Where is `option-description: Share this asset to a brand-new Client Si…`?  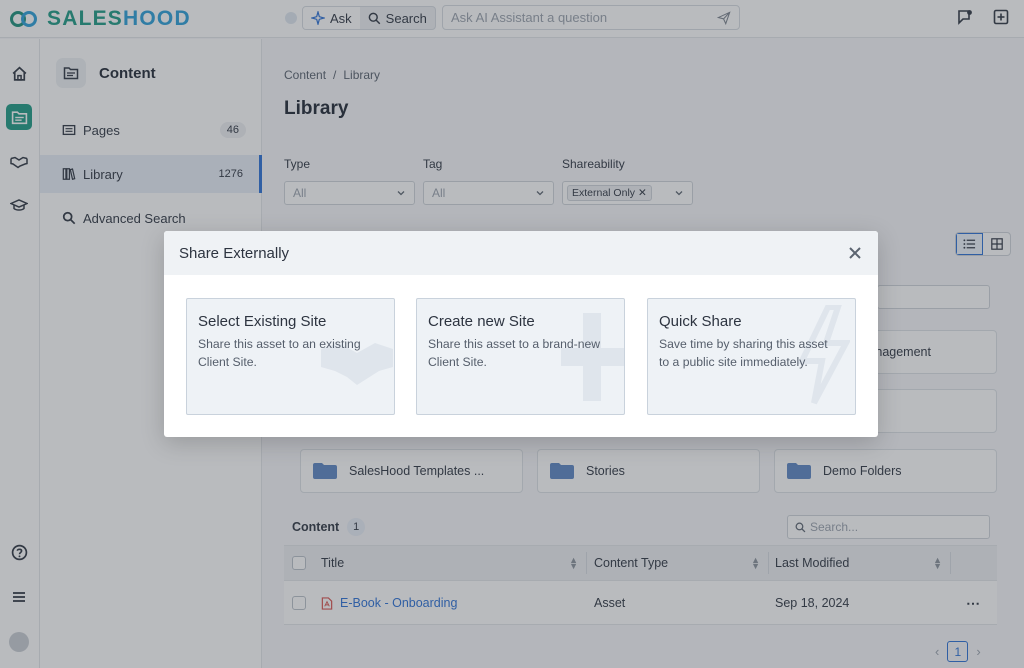
option-description: Share this asset to a brand-new Client Si… is located at coordinates (520, 353).